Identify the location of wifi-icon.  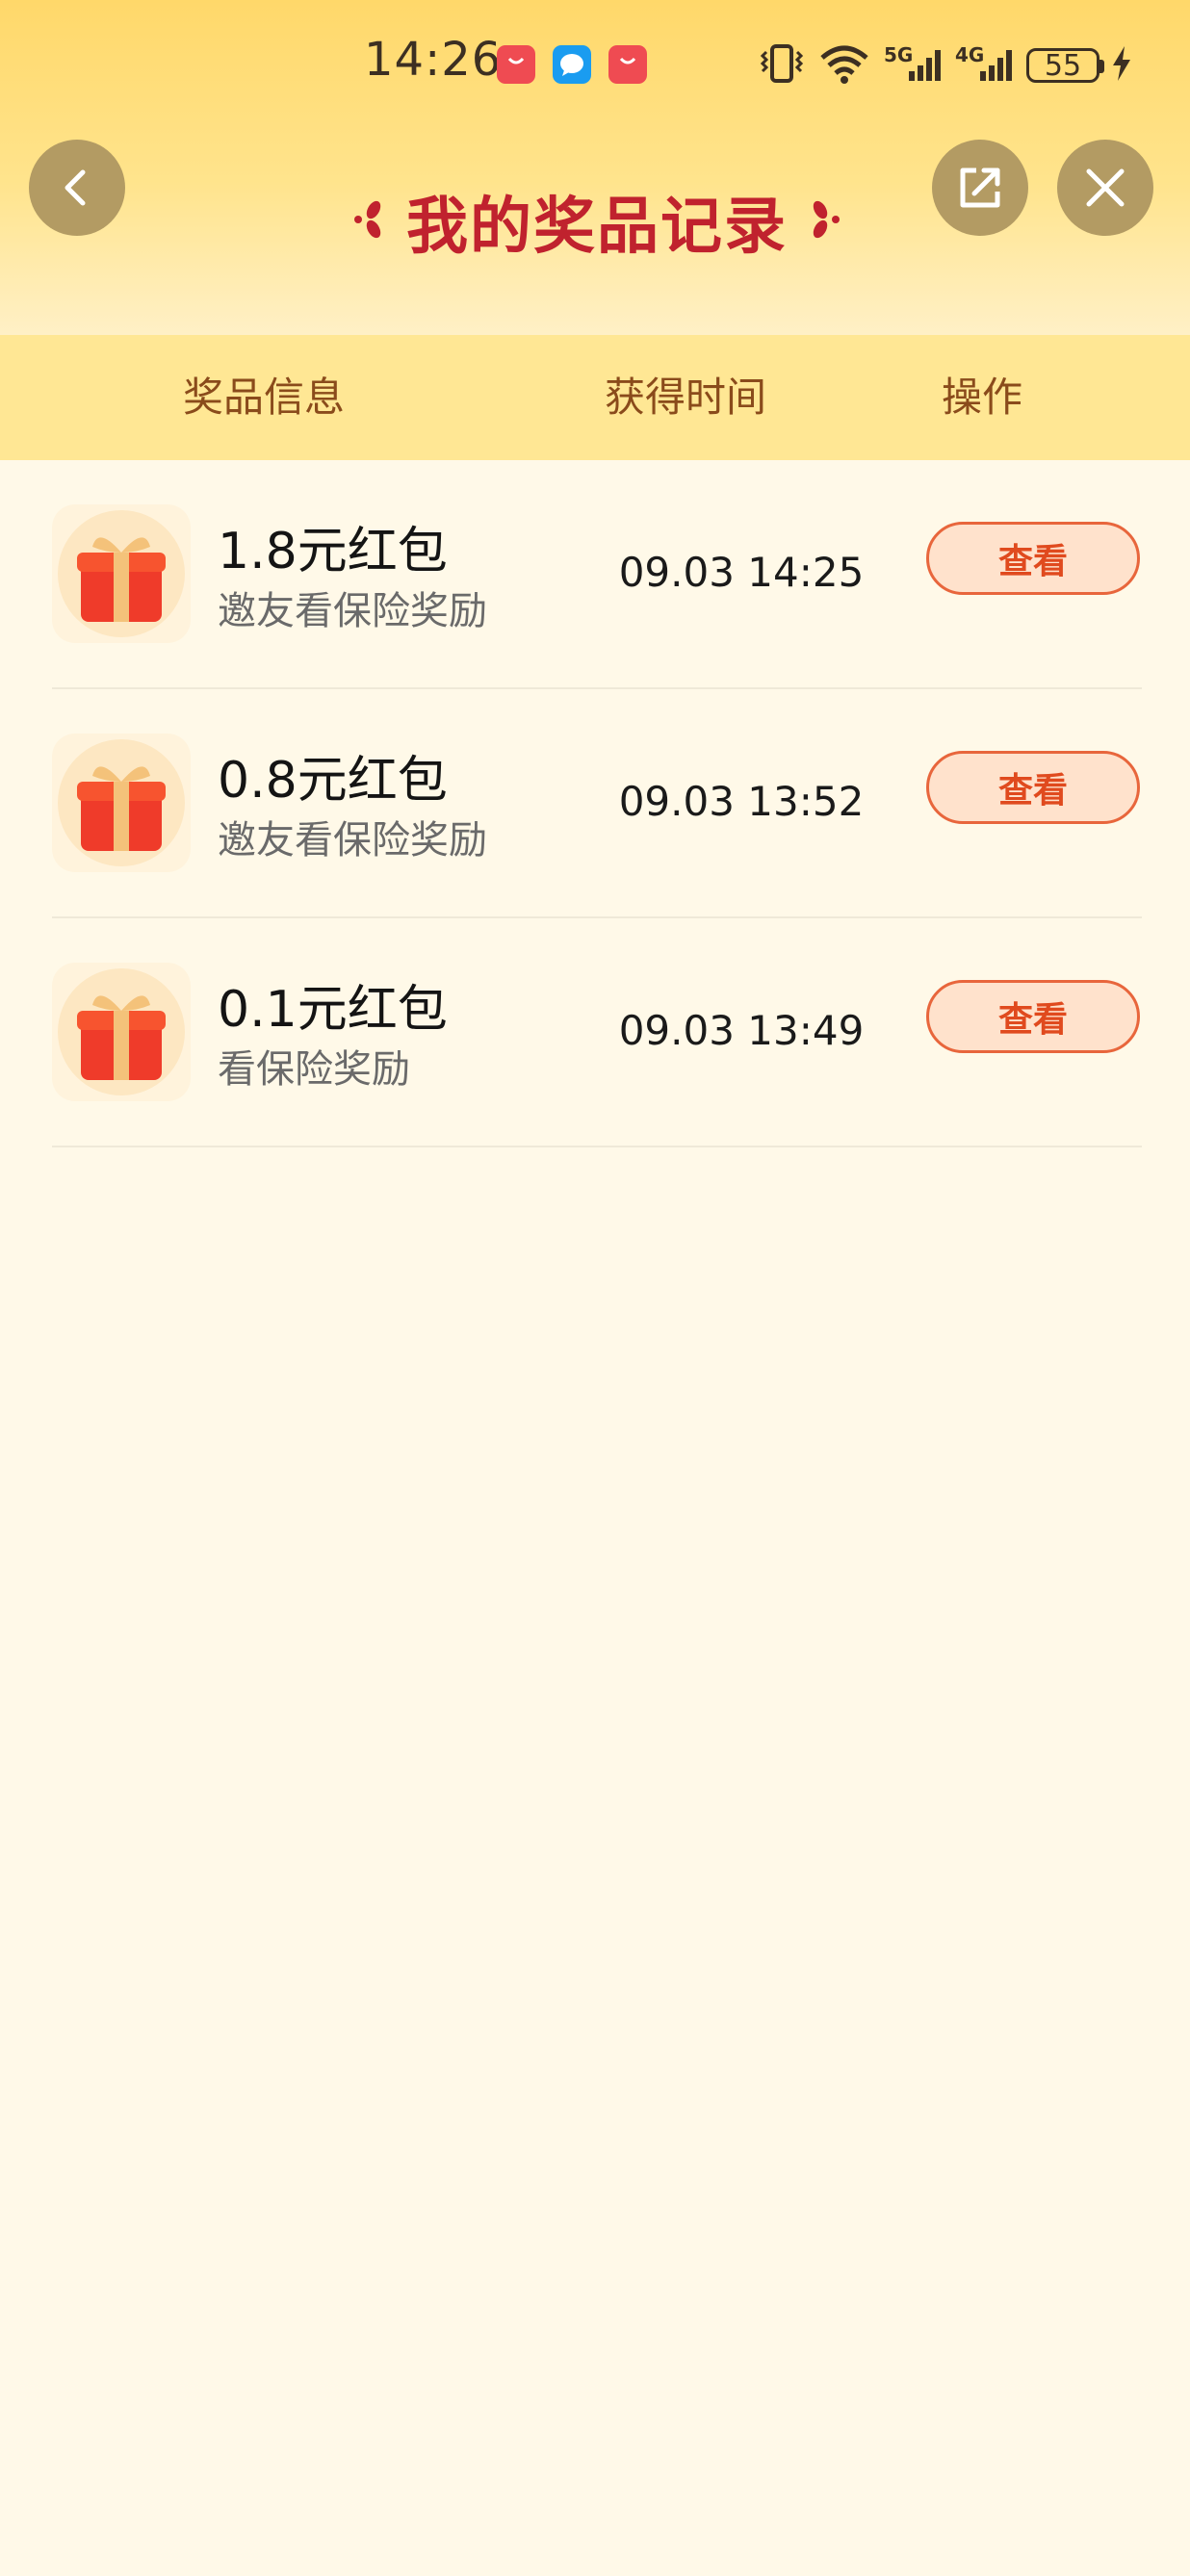
(844, 65).